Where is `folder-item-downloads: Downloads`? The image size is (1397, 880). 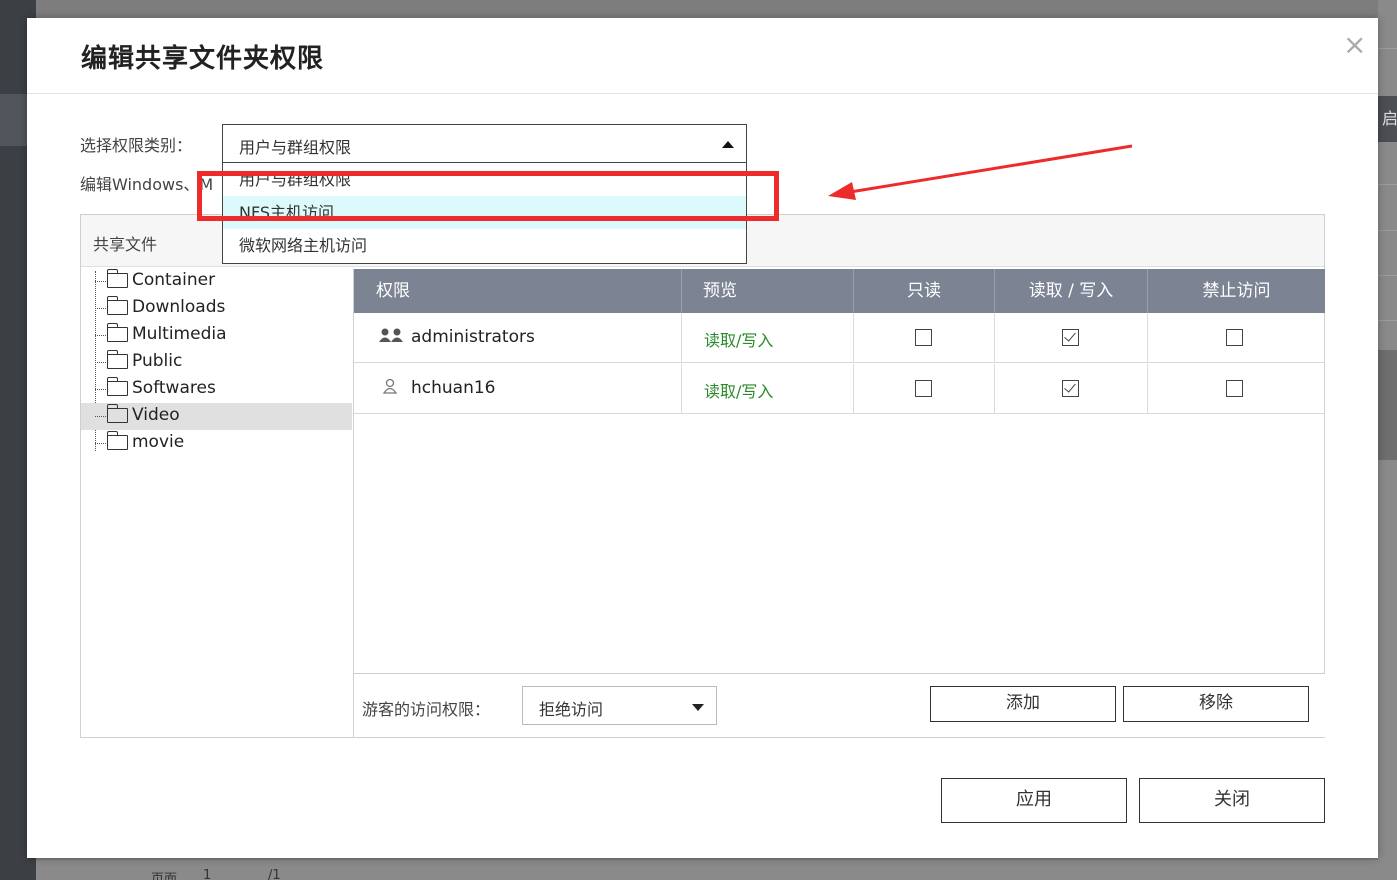
folder-item-downloads: Downloads is located at coordinates (216, 308).